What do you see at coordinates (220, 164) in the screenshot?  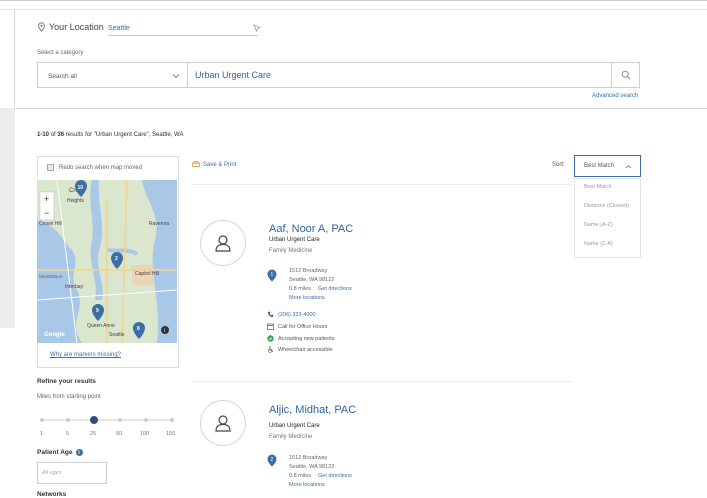 I see `save-print-label: Save & Print` at bounding box center [220, 164].